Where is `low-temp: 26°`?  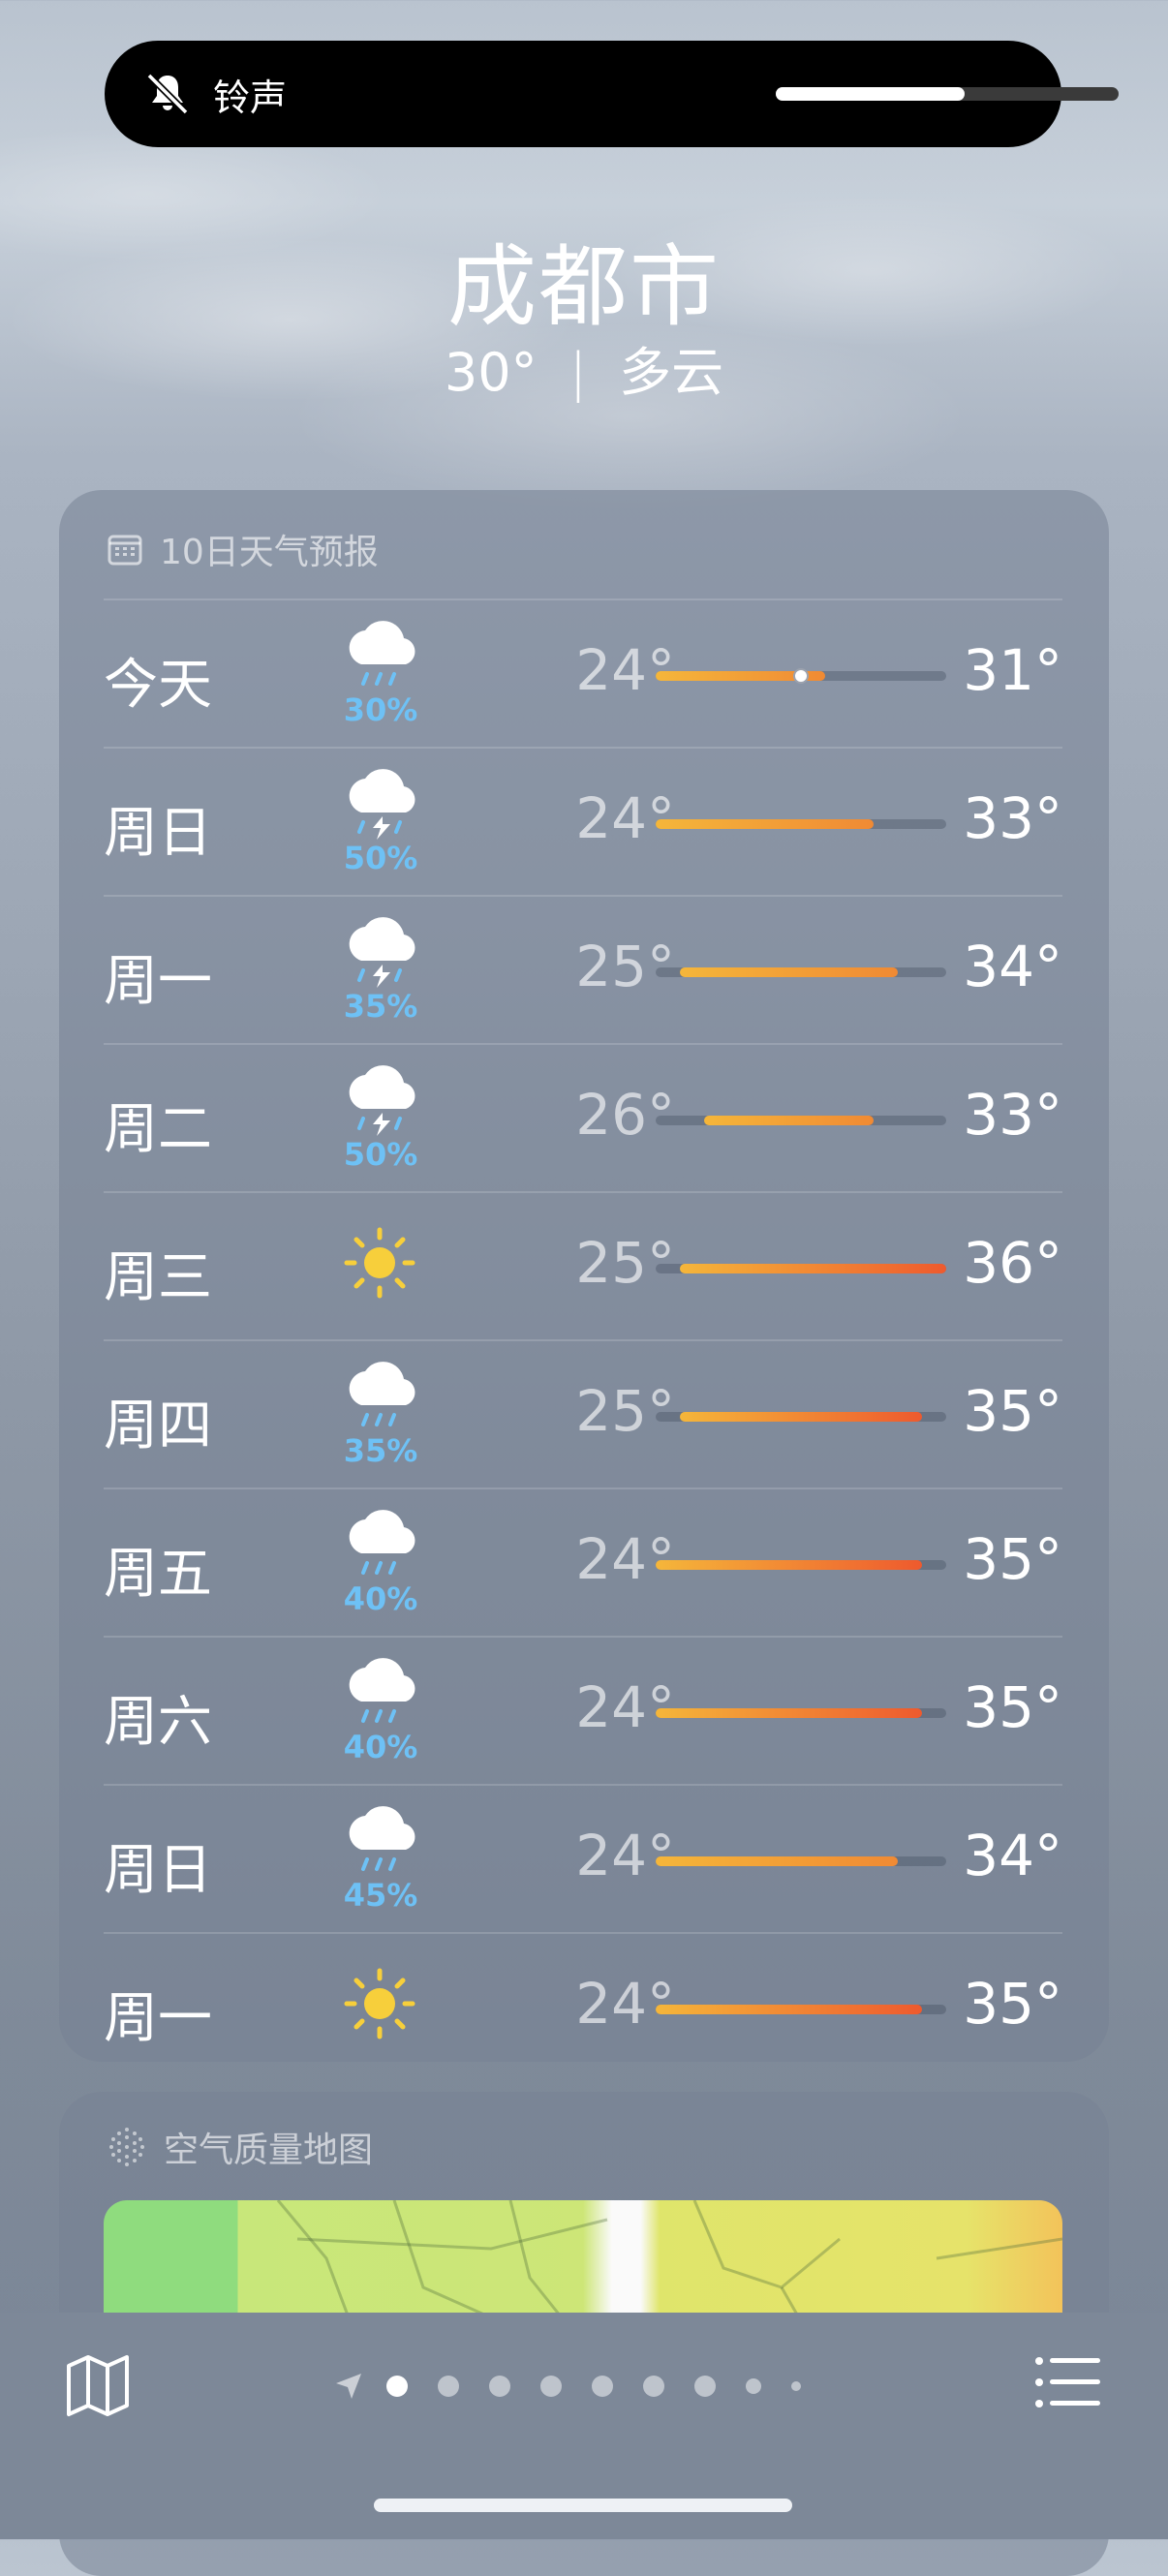 low-temp: 26° is located at coordinates (625, 1115).